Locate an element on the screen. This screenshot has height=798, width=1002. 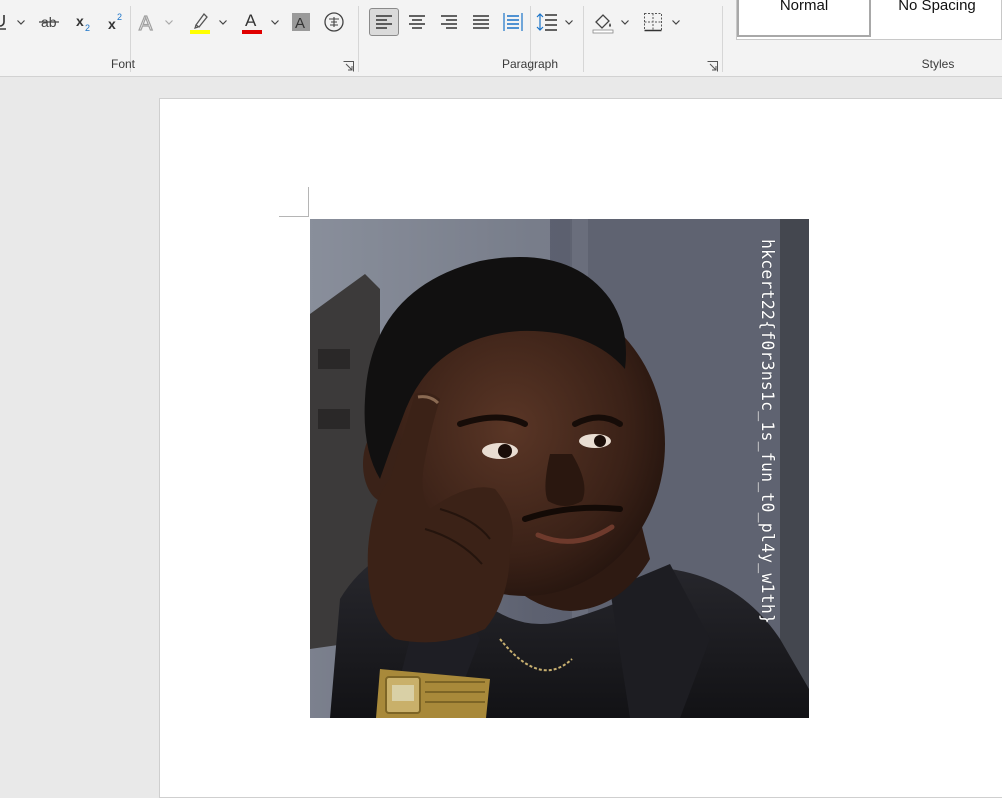
strikethrough-button: ab is located at coordinates (49, 22).